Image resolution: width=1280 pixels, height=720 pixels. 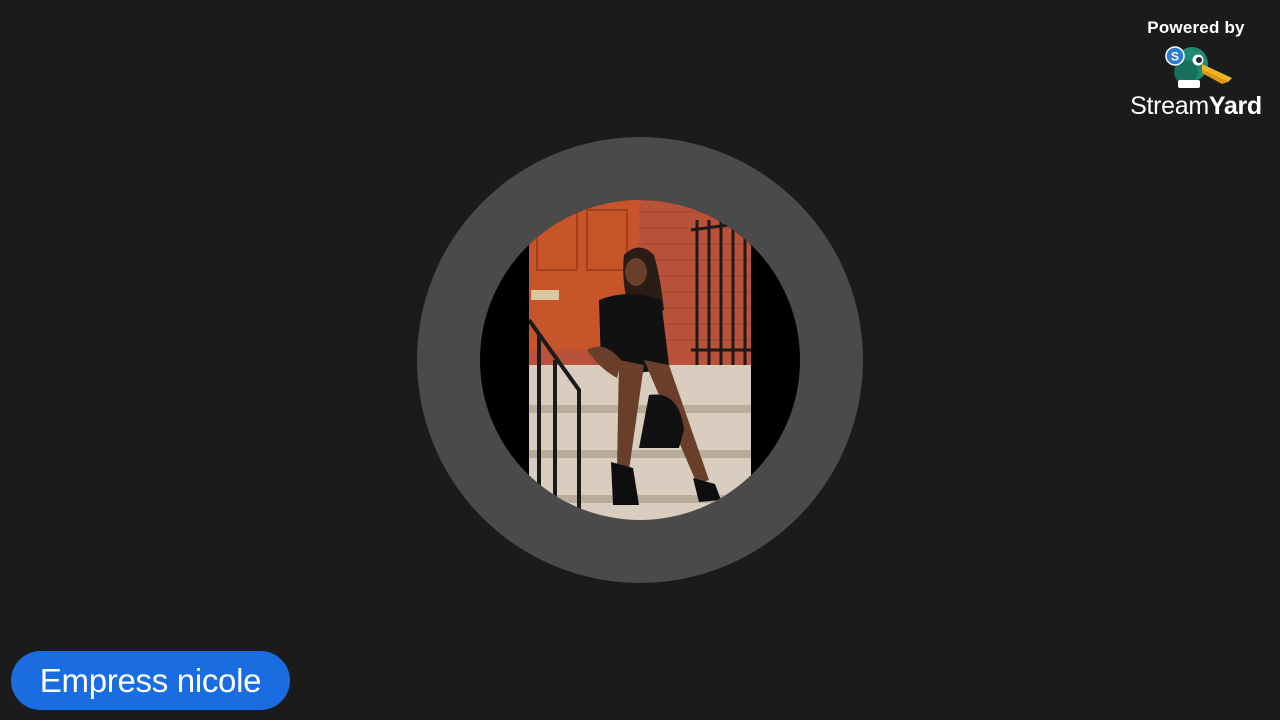 I want to click on streamyard-branding: Powered by S StreamYard, so click(x=1196, y=69).